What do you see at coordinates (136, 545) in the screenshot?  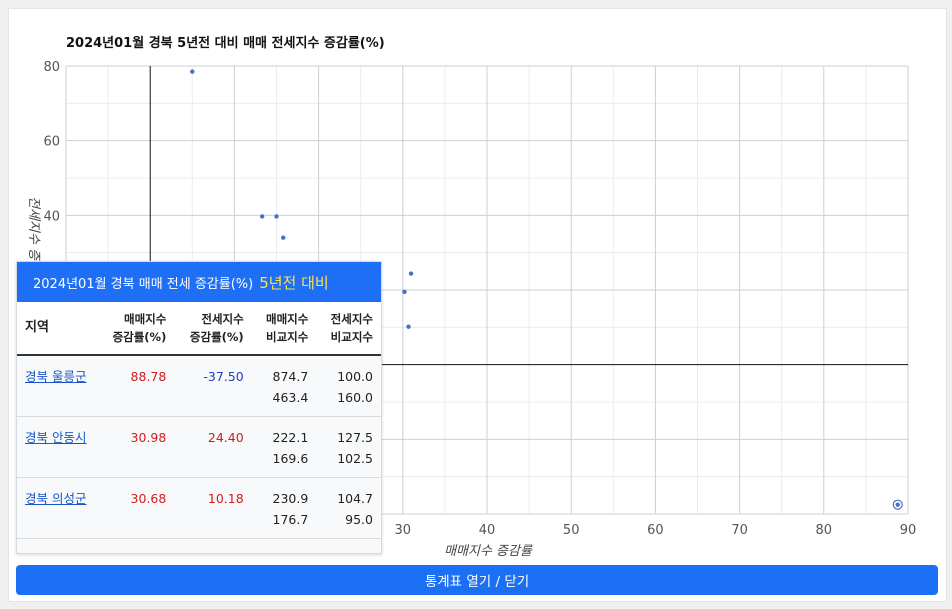 I see `sale-rate-cell: 30.17` at bounding box center [136, 545].